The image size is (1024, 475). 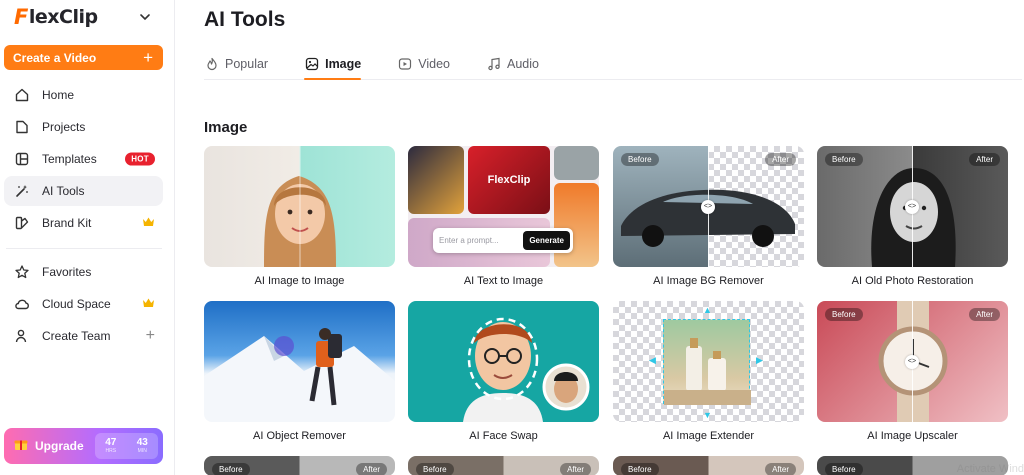 I want to click on sidebar-divider, so click(x=84, y=248).